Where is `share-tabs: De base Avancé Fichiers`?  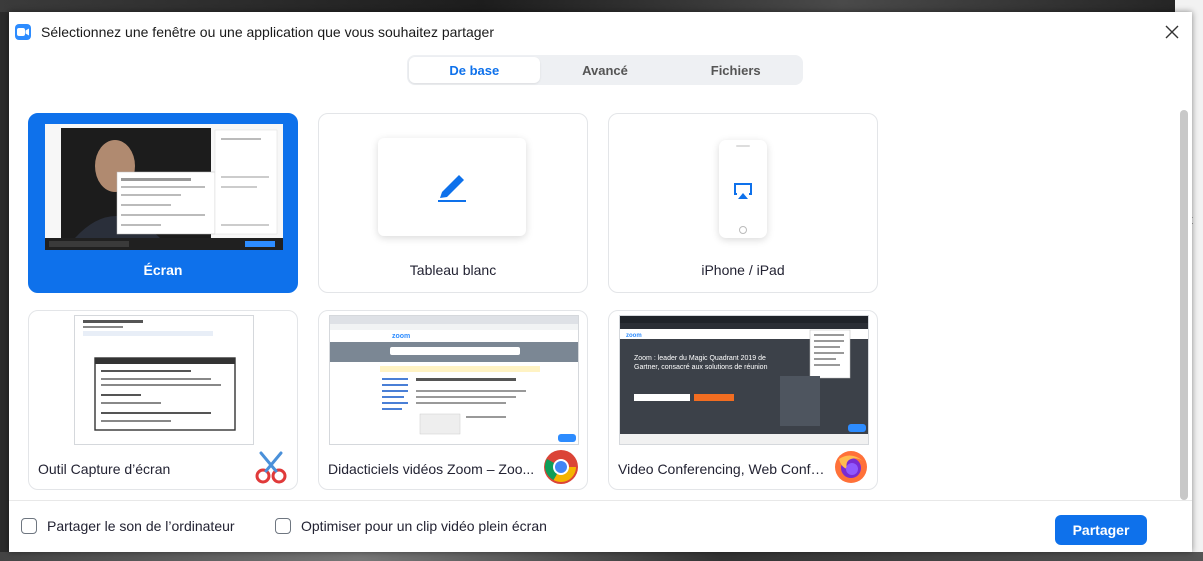 share-tabs: De base Avancé Fichiers is located at coordinates (605, 70).